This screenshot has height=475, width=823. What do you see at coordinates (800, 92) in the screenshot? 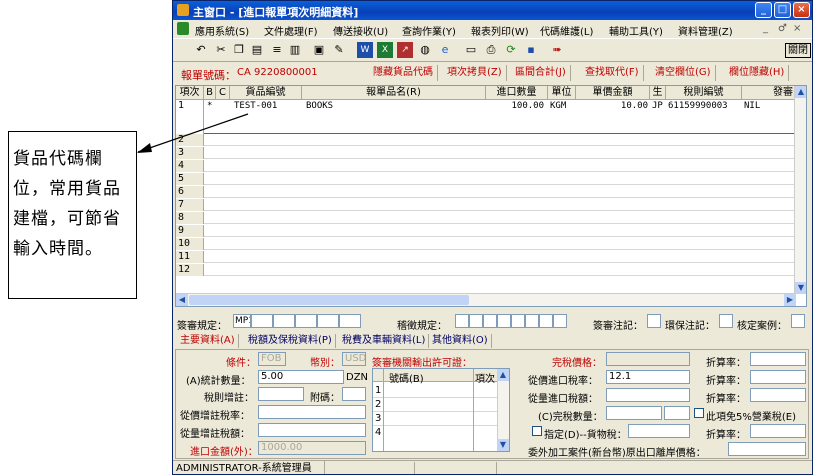
I see `scroll-up-icon: ▲` at bounding box center [800, 92].